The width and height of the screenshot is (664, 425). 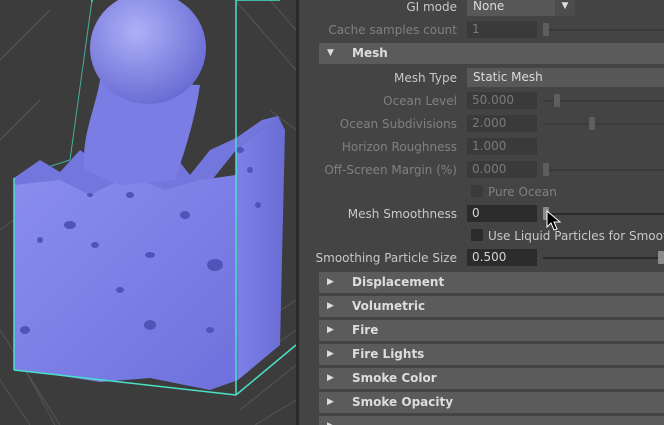 I want to click on smoothing-particle-size-slider, so click(x=603, y=257).